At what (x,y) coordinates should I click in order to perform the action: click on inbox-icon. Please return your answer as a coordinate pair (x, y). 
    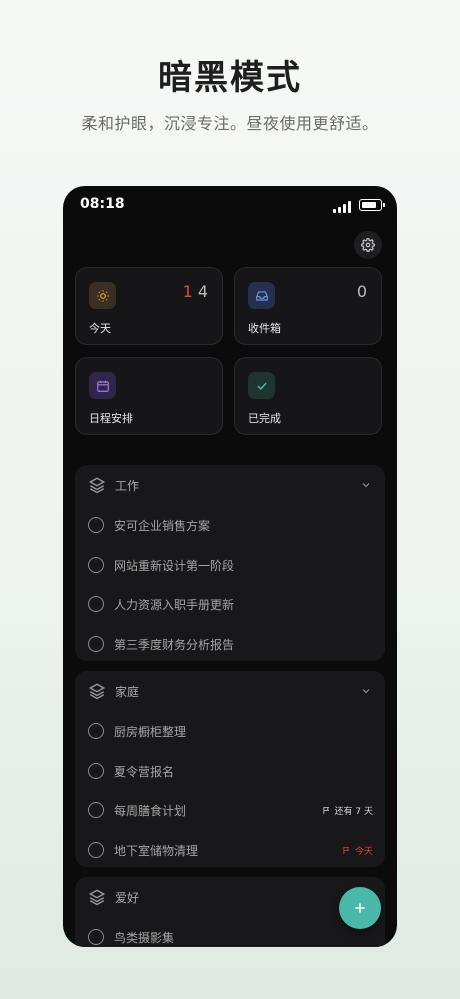
    Looking at the image, I should click on (261, 295).